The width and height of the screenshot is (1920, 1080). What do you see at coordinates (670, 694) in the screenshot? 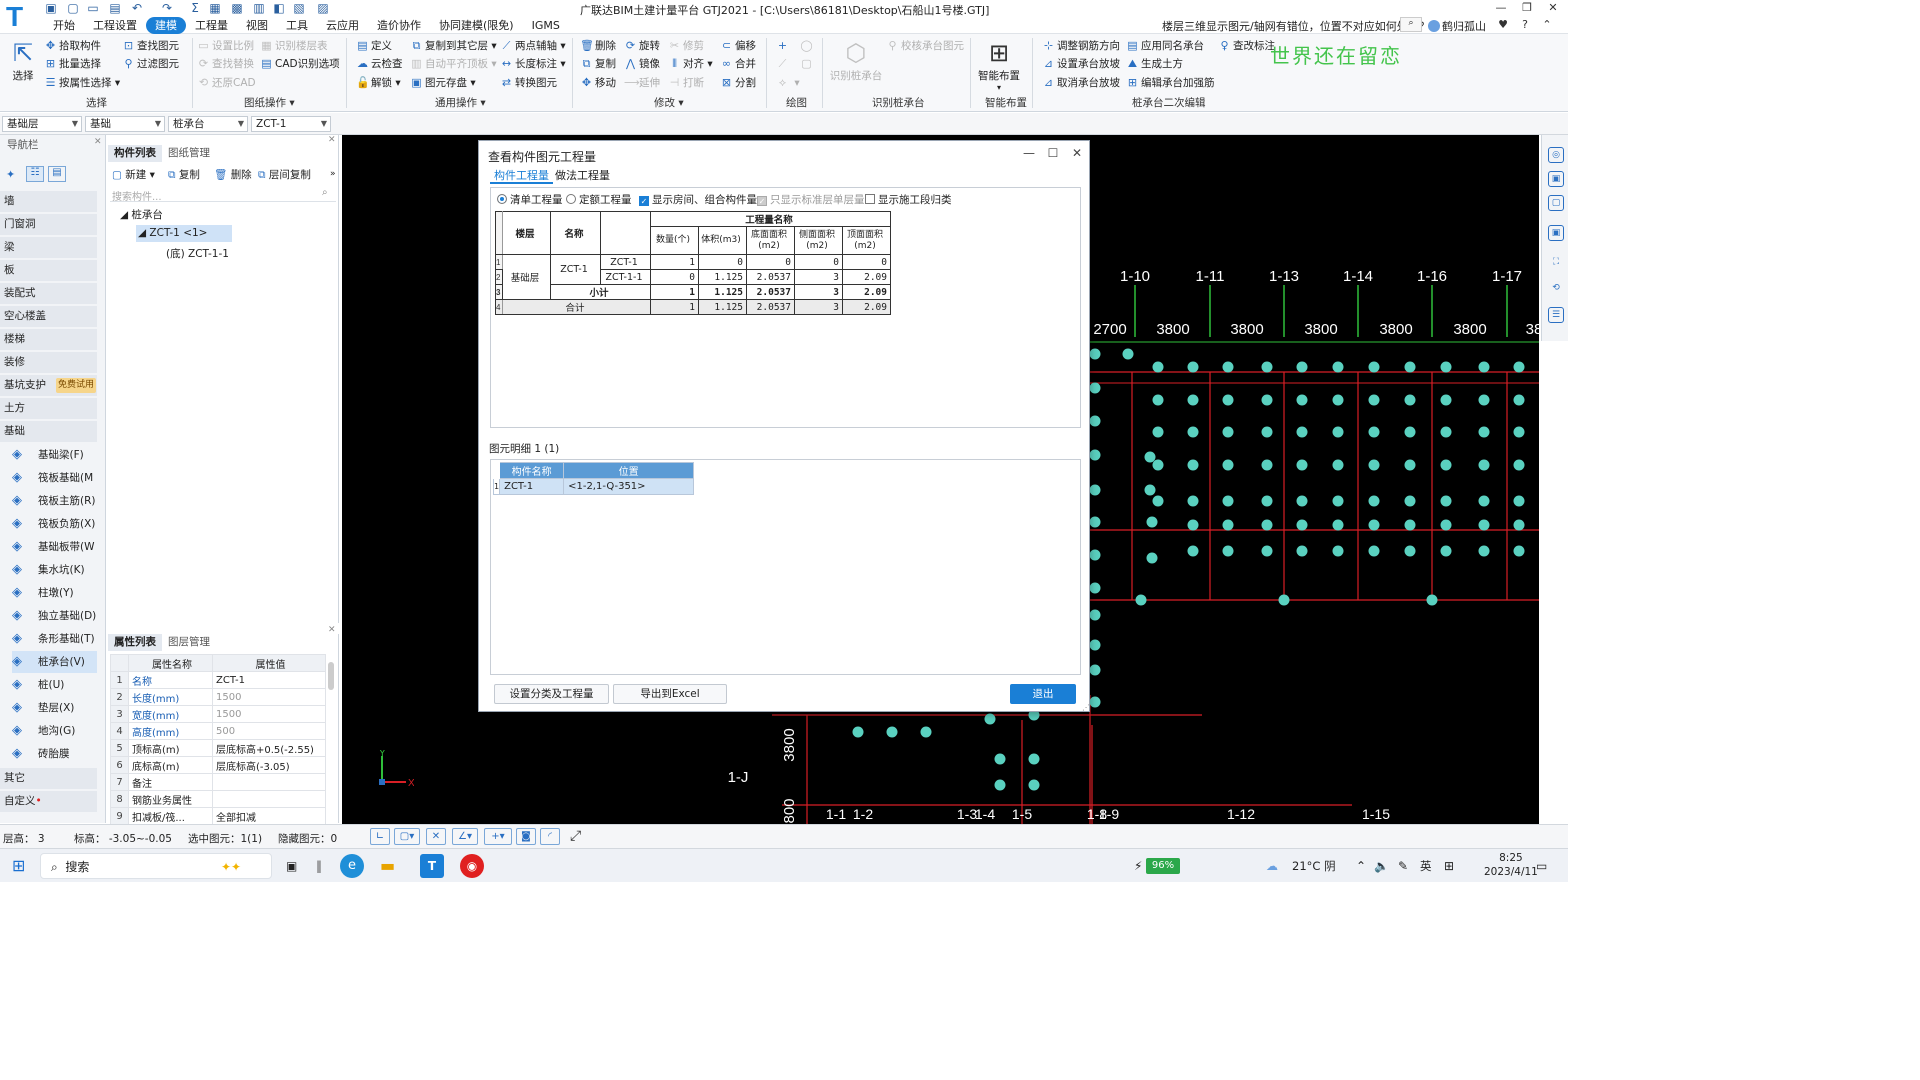
I see `export-excel-button: 导出到Excel` at bounding box center [670, 694].